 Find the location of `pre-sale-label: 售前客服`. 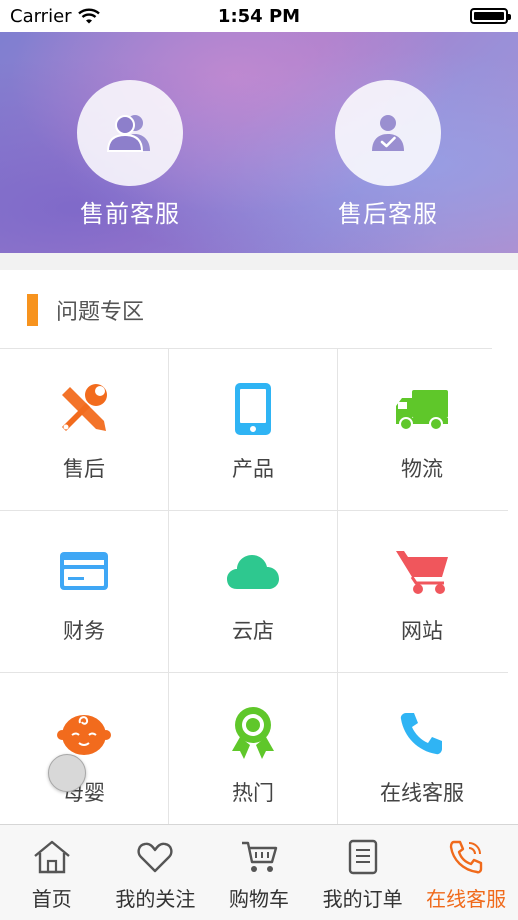

pre-sale-label: 售前客服 is located at coordinates (130, 214).